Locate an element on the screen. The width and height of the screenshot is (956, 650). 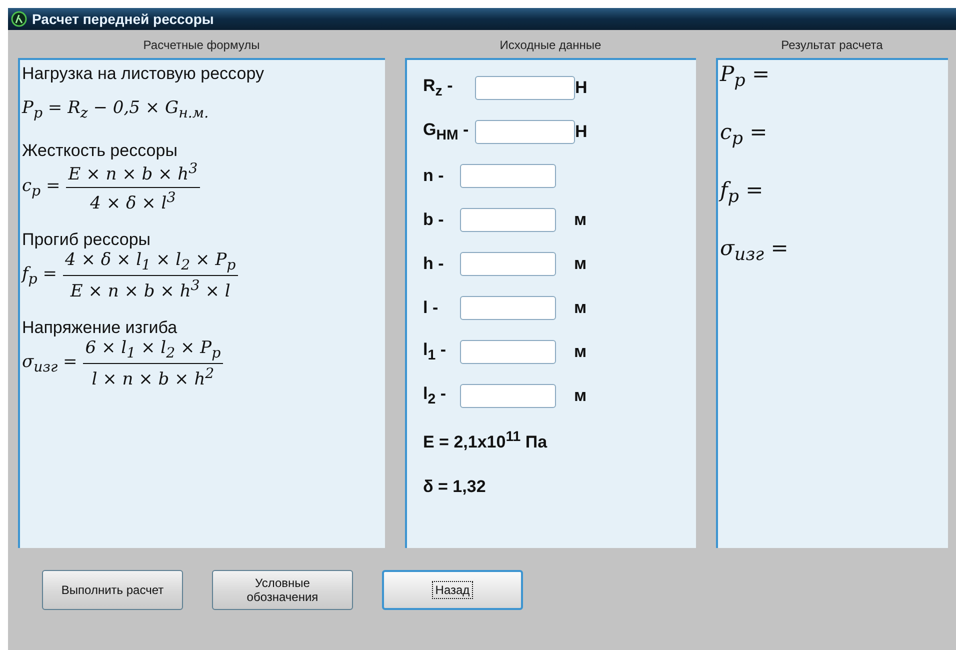
result-label: f$_{p}$ = is located at coordinates (742, 194).